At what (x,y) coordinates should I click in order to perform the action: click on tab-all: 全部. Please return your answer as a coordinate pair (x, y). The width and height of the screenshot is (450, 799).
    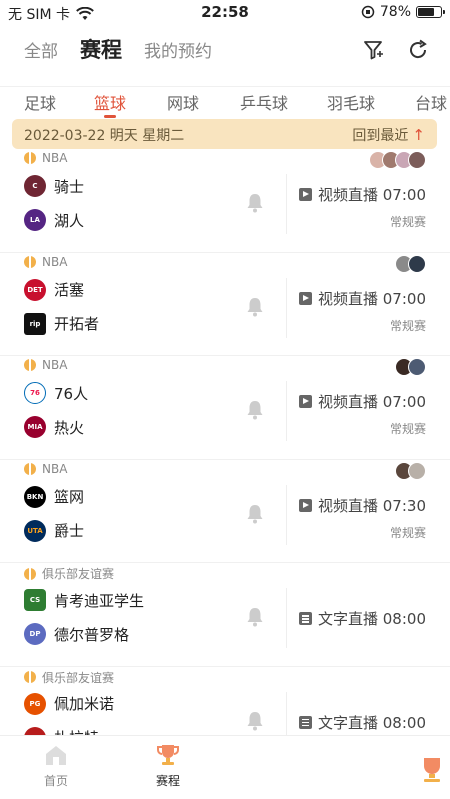
    Looking at the image, I should click on (41, 49).